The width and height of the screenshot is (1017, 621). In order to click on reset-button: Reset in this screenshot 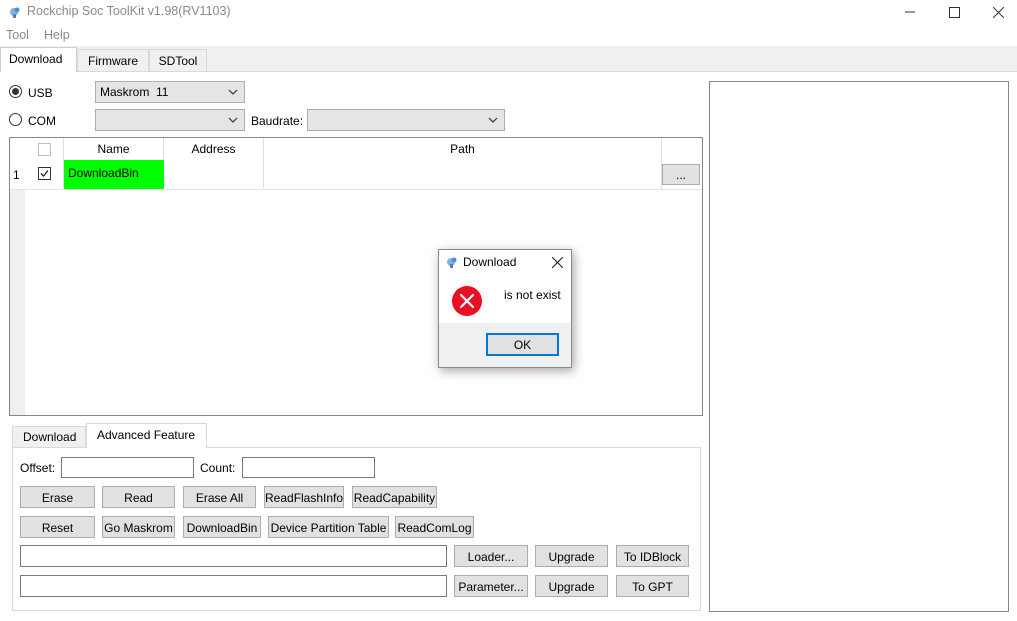, I will do `click(57, 527)`.